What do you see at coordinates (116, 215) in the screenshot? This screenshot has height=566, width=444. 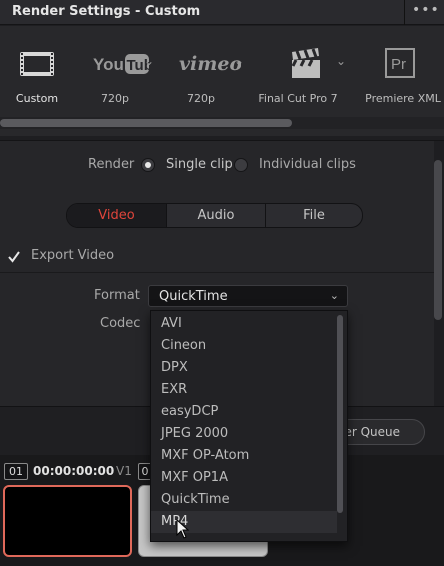 I see `tab-video: Video` at bounding box center [116, 215].